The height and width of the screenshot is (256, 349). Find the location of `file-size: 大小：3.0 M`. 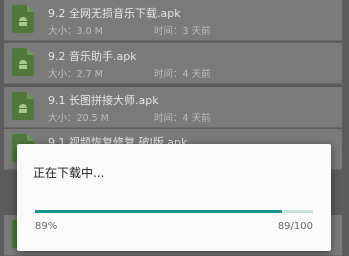

file-size: 大小：3.0 M is located at coordinates (75, 31).